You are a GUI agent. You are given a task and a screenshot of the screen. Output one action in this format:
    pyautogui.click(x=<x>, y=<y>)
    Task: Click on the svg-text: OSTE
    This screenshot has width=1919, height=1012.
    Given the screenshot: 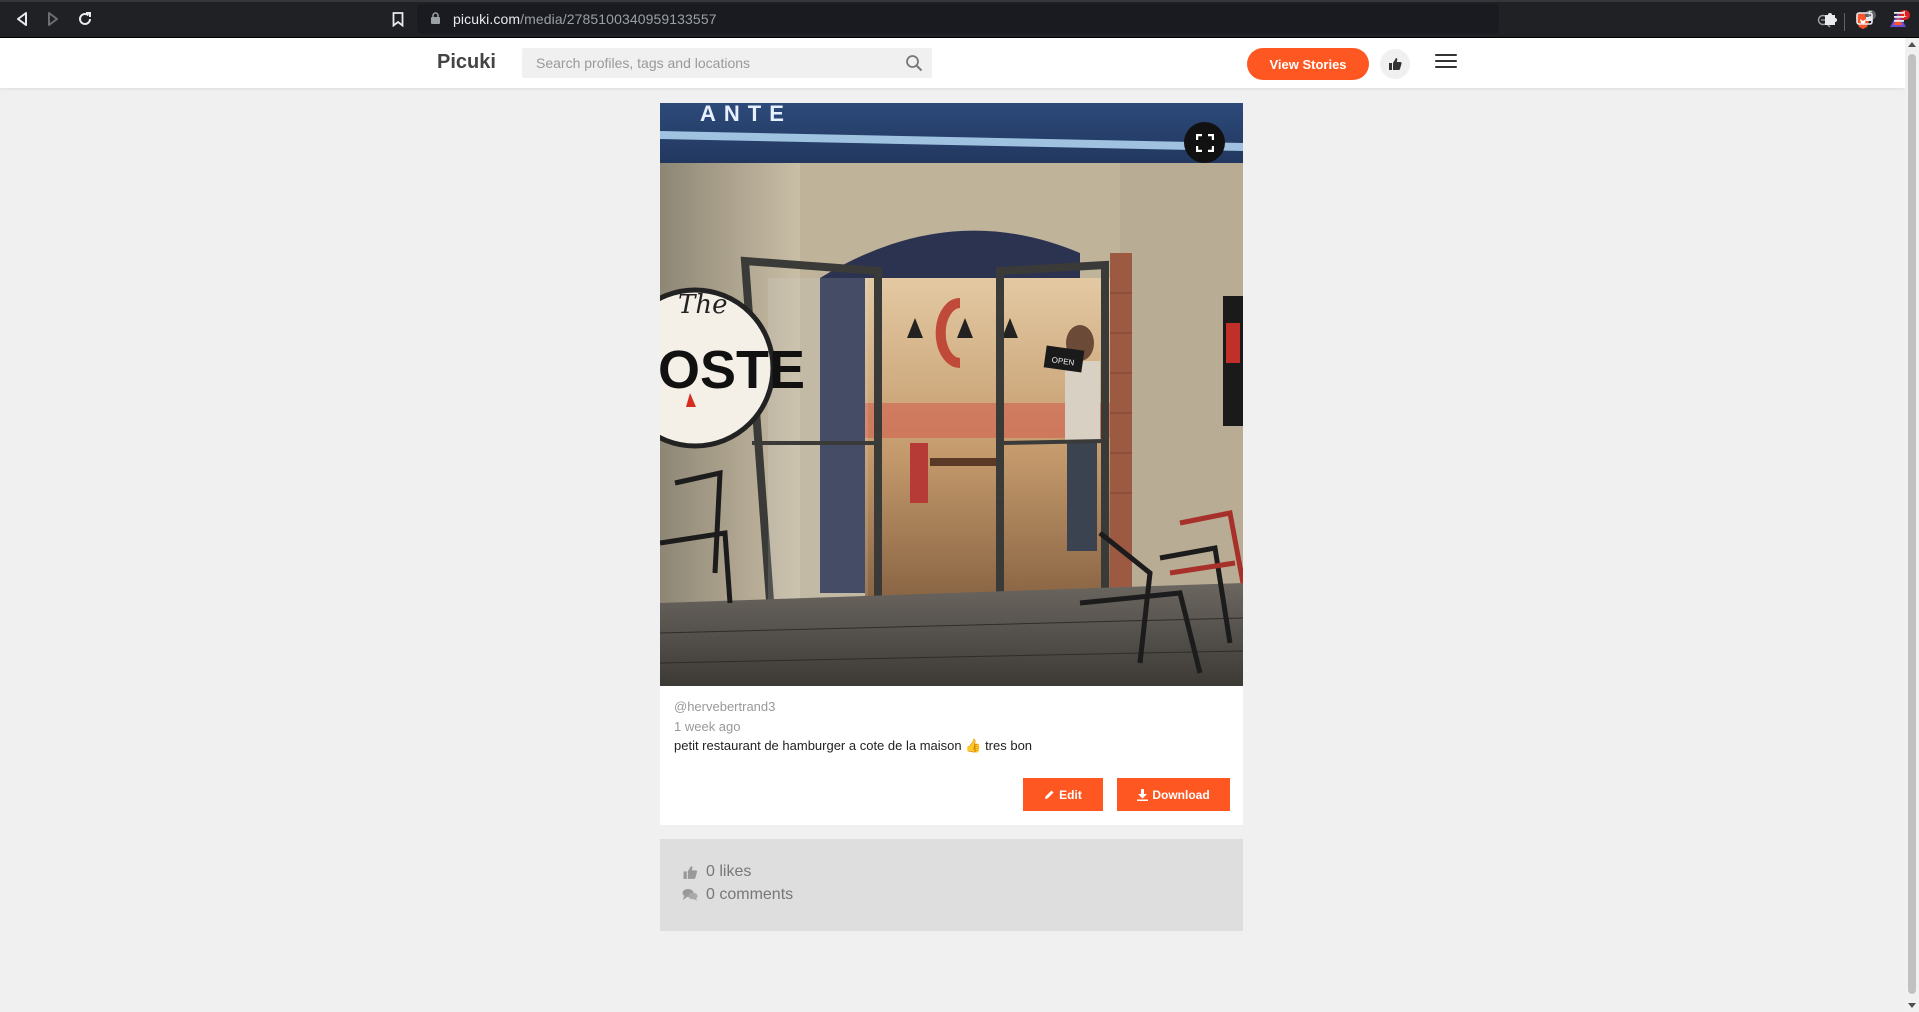 What is the action you would take?
    pyautogui.click(x=732, y=370)
    